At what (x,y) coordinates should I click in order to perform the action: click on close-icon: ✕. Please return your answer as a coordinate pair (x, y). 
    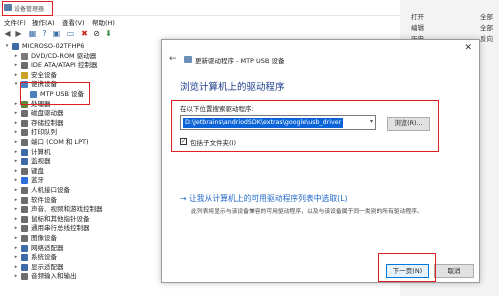
    Looking at the image, I should click on (468, 48).